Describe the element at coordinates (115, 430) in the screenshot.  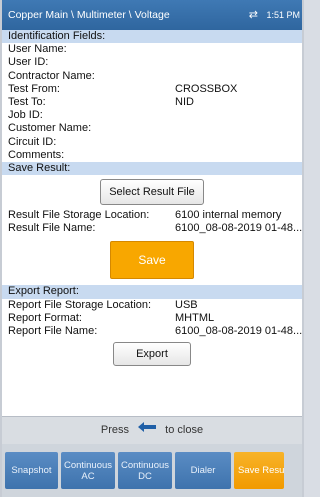
I see `close-hint-prefix: Press` at that location.